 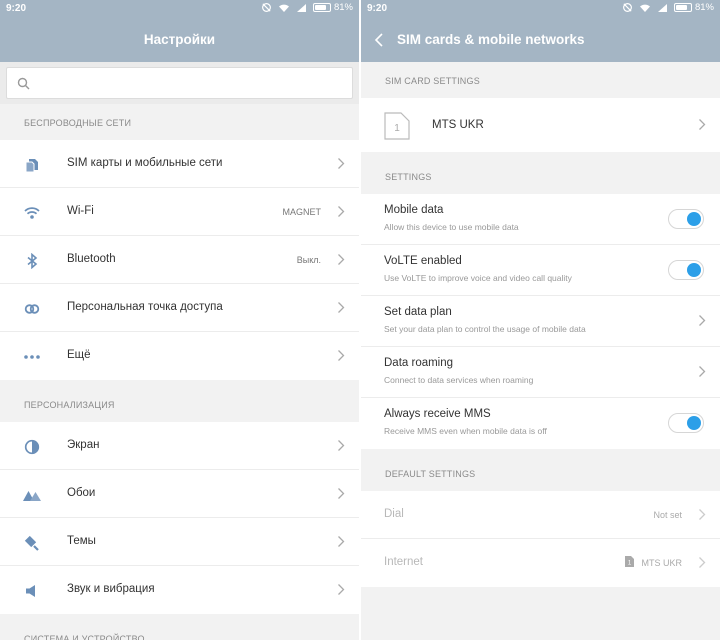 I want to click on settings-item-value: Выкл., so click(x=308, y=260).